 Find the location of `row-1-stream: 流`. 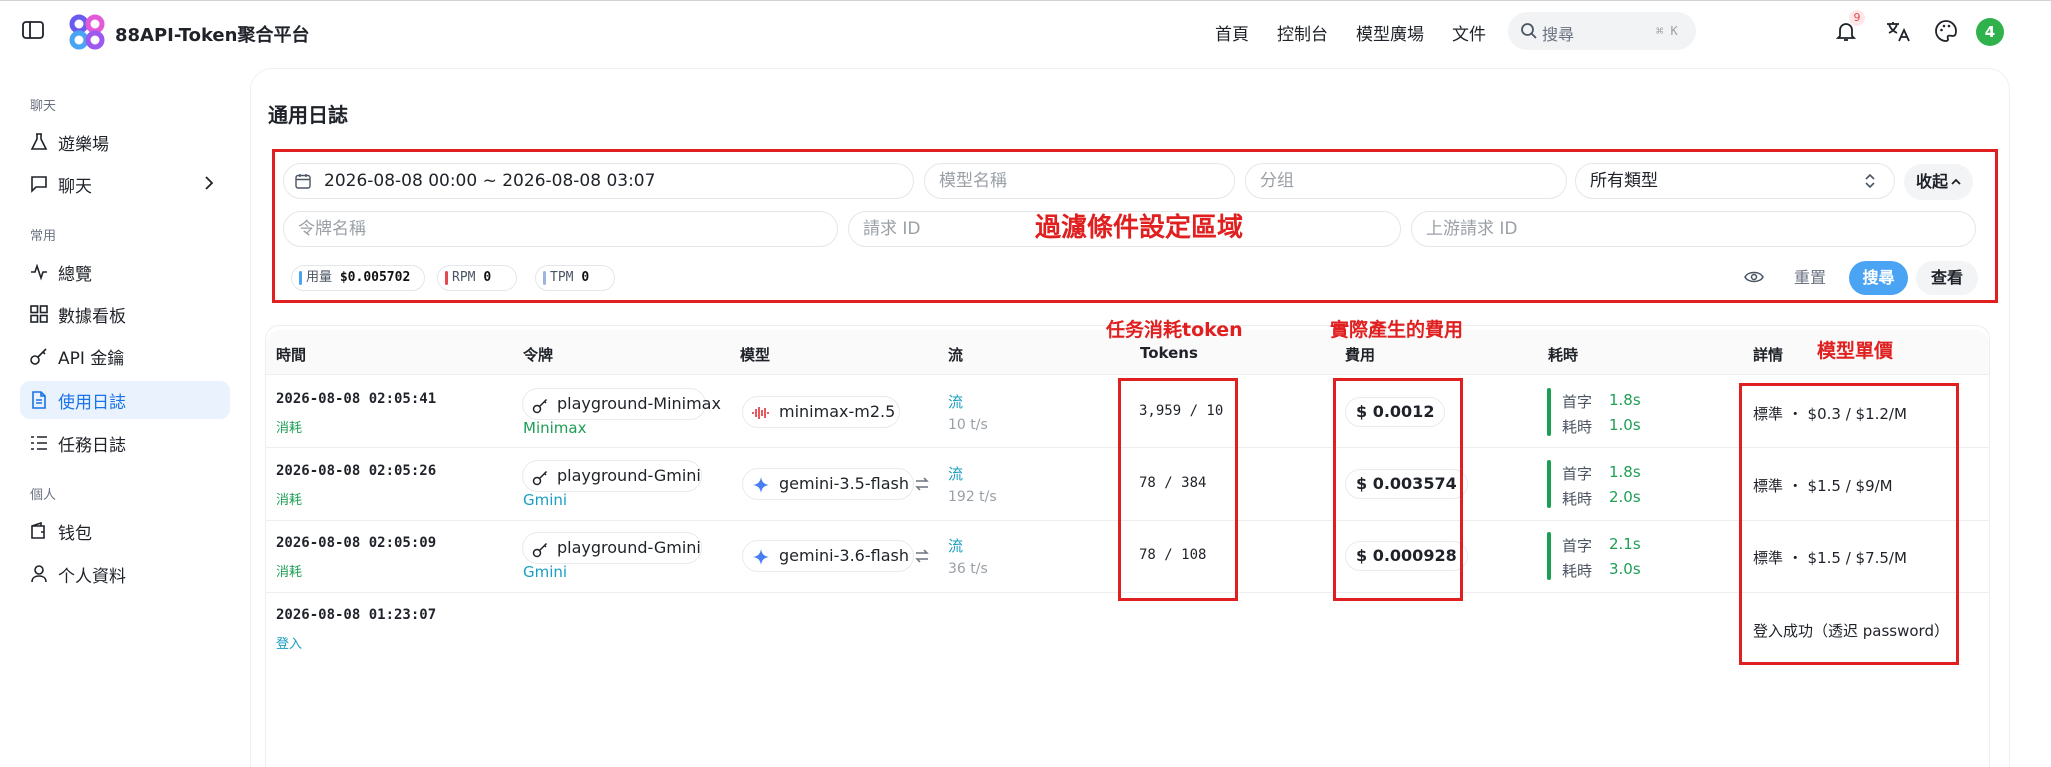

row-1-stream: 流 is located at coordinates (956, 402).